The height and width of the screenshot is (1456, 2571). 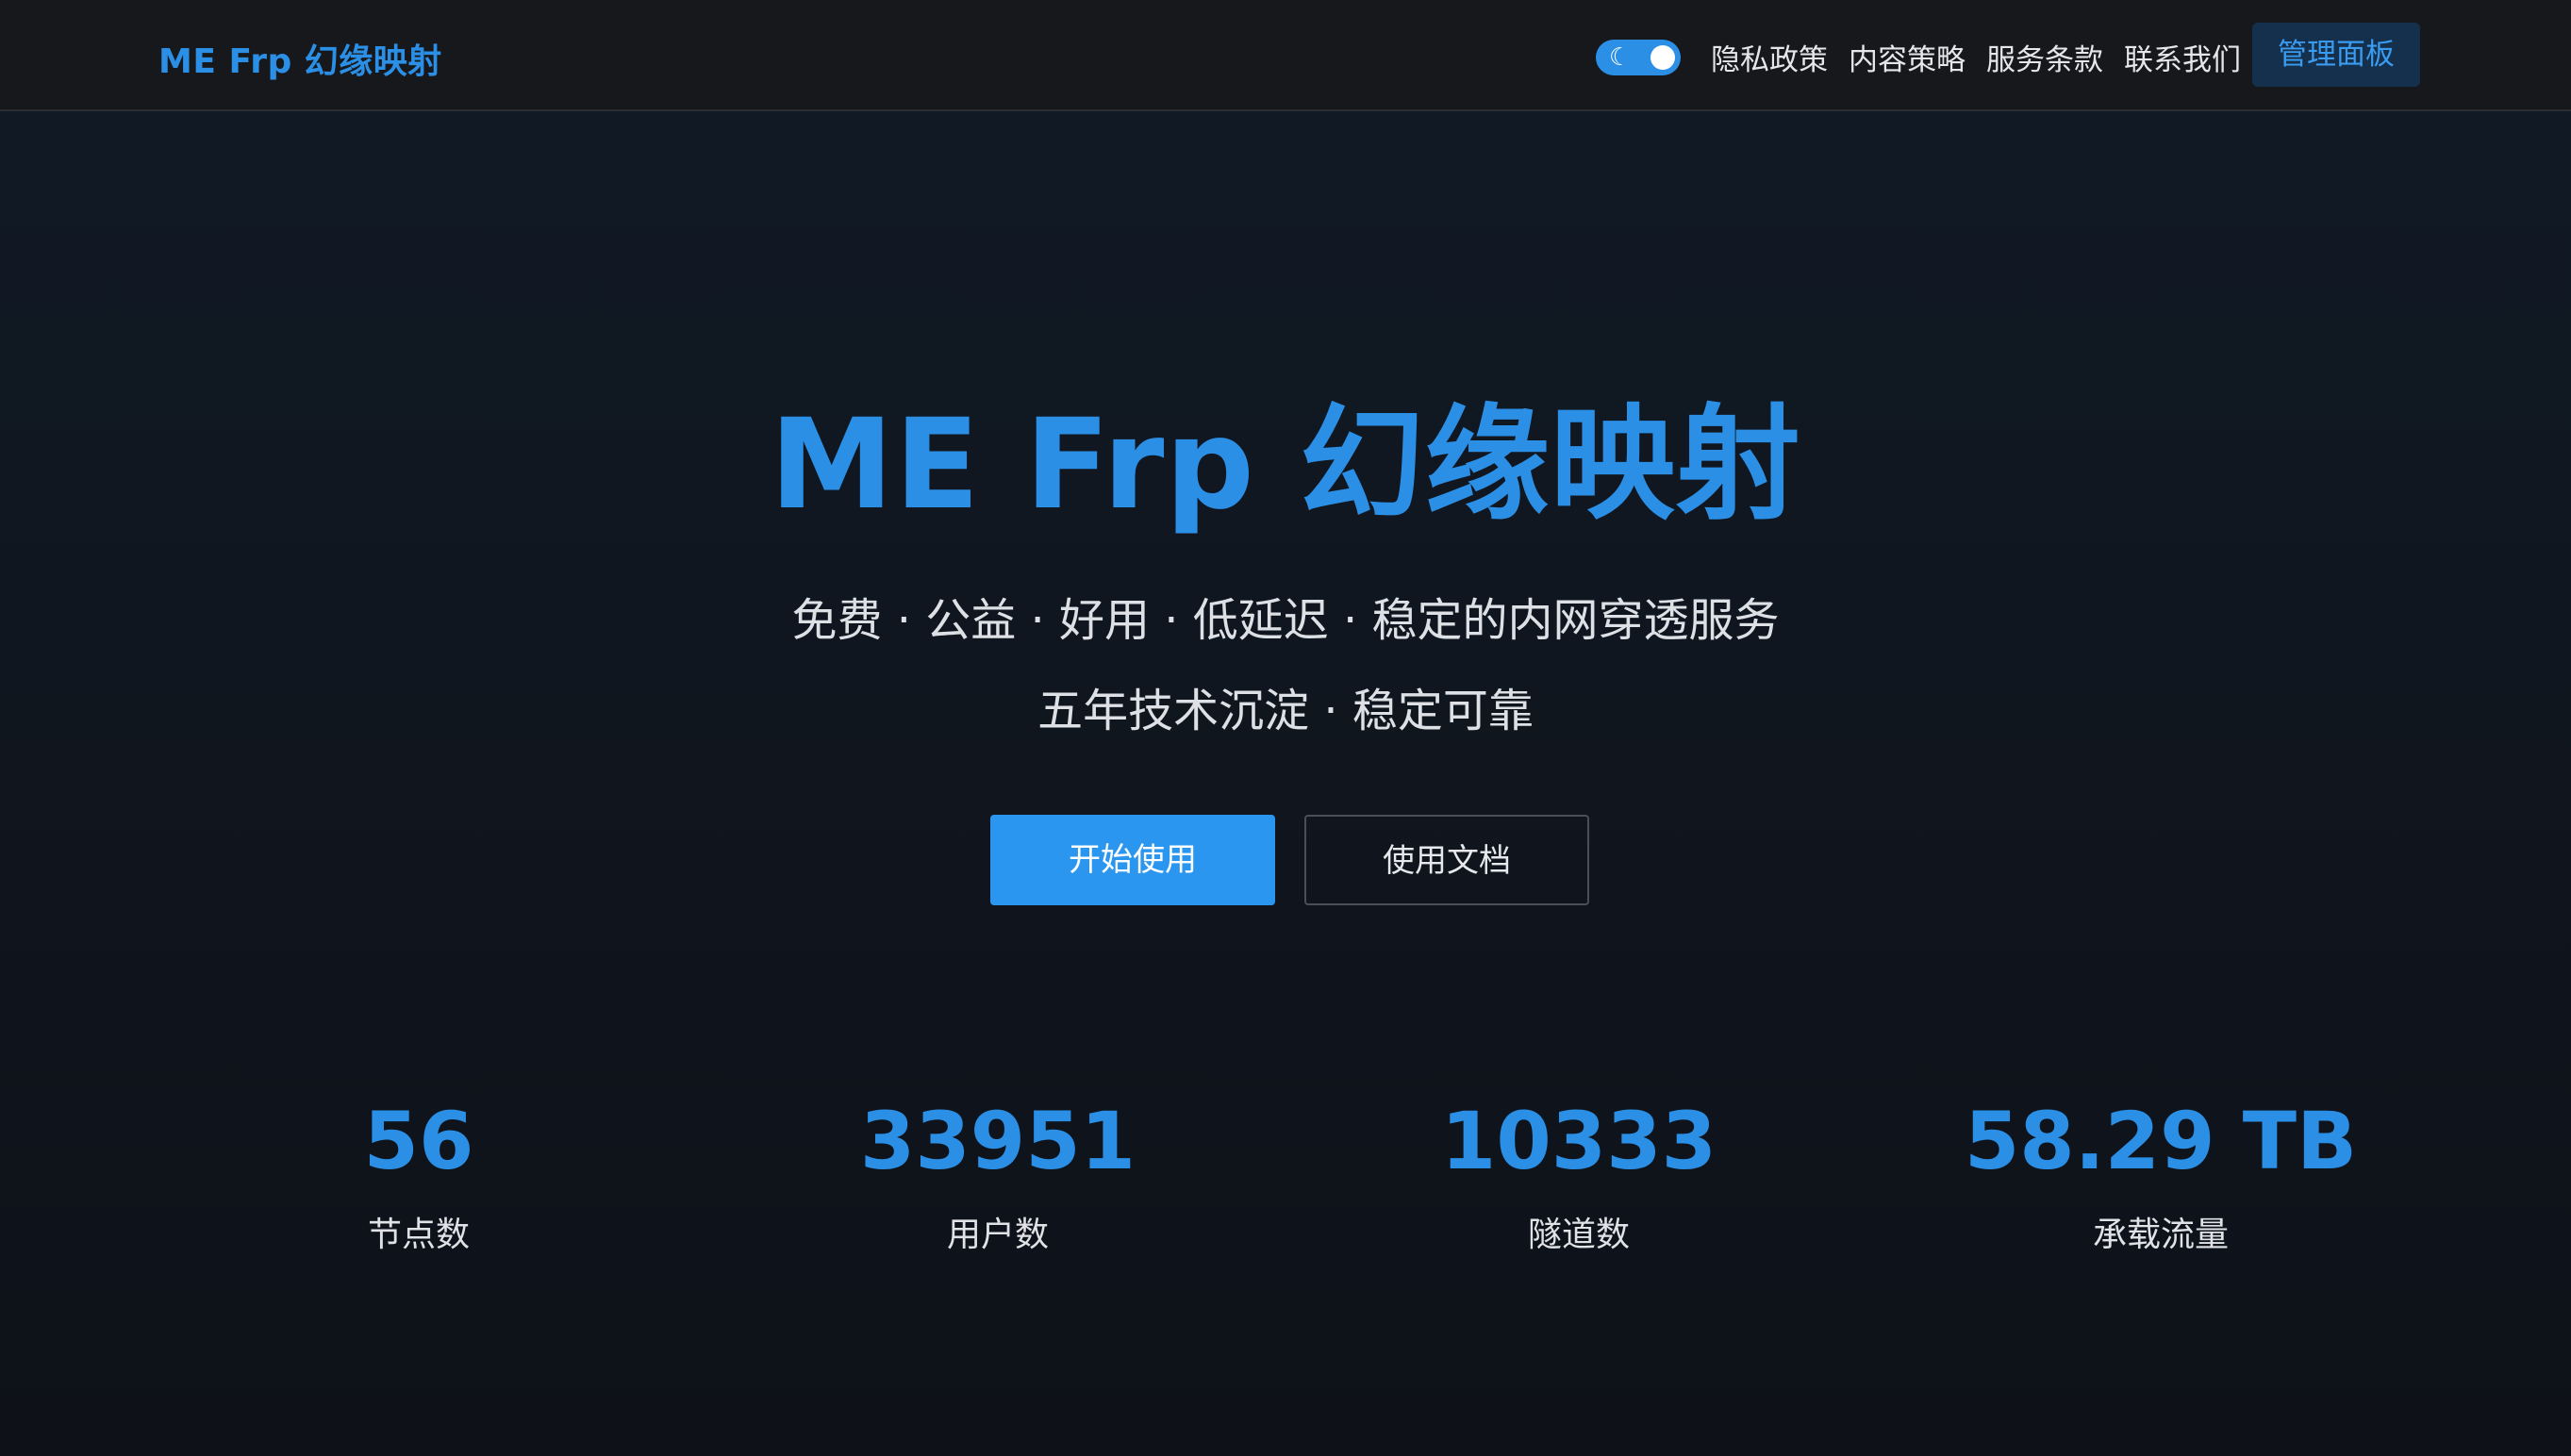 I want to click on hero-title: ME Frp 幻缘映射, so click(x=1285, y=465).